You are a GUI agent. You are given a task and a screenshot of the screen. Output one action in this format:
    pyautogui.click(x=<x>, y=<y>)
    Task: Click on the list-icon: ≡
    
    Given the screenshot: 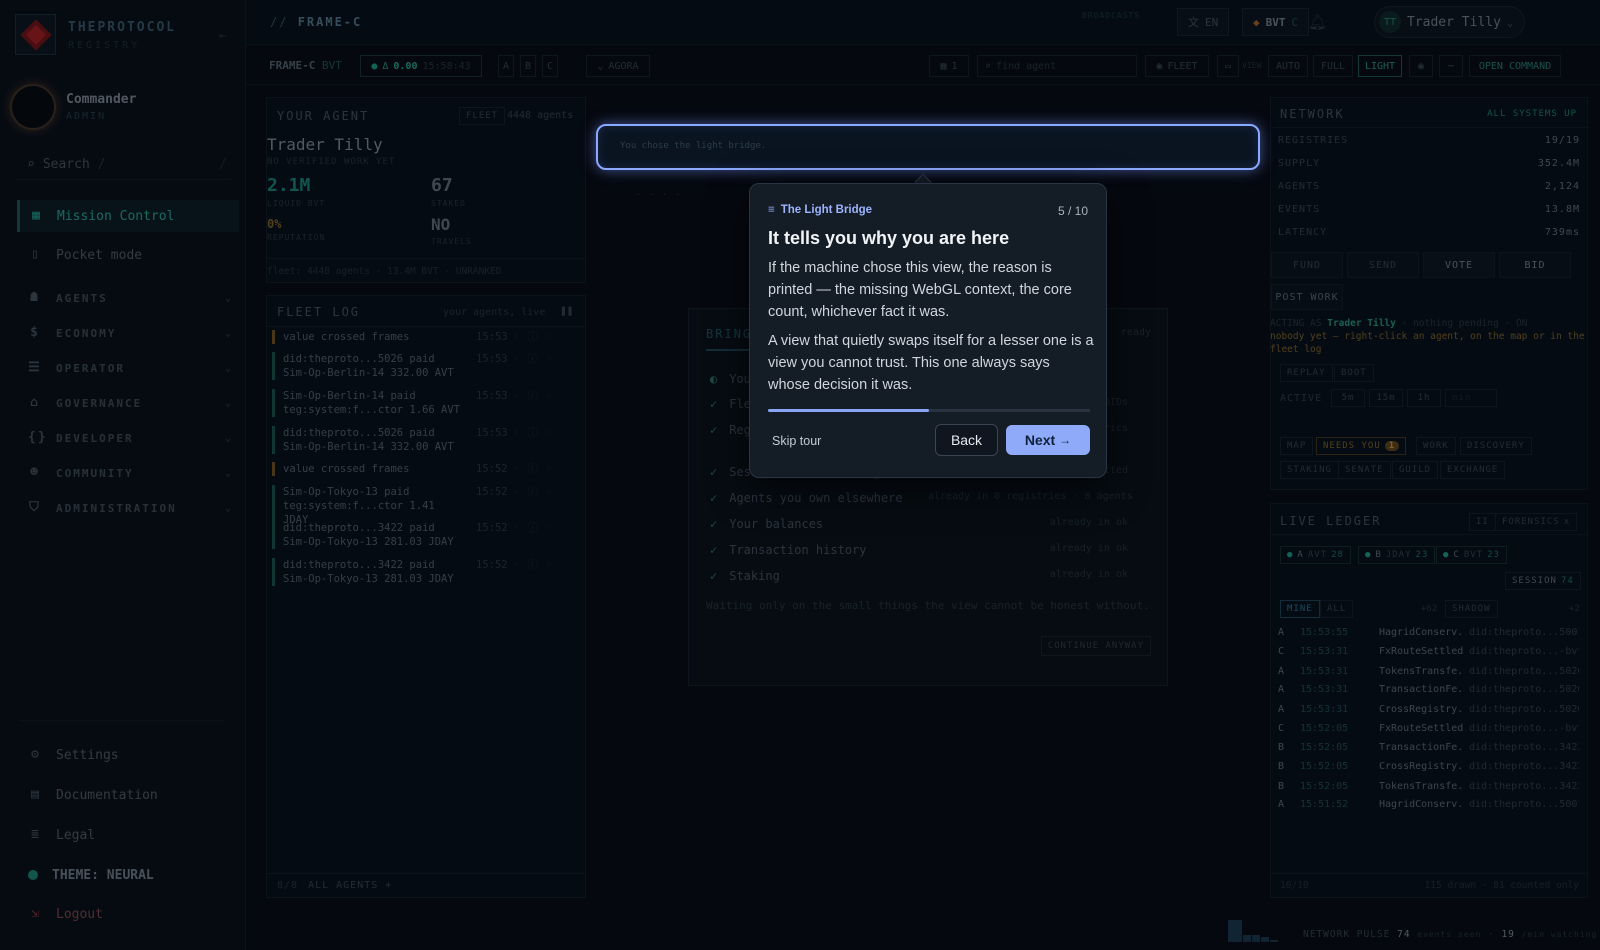 What is the action you would take?
    pyautogui.click(x=771, y=210)
    